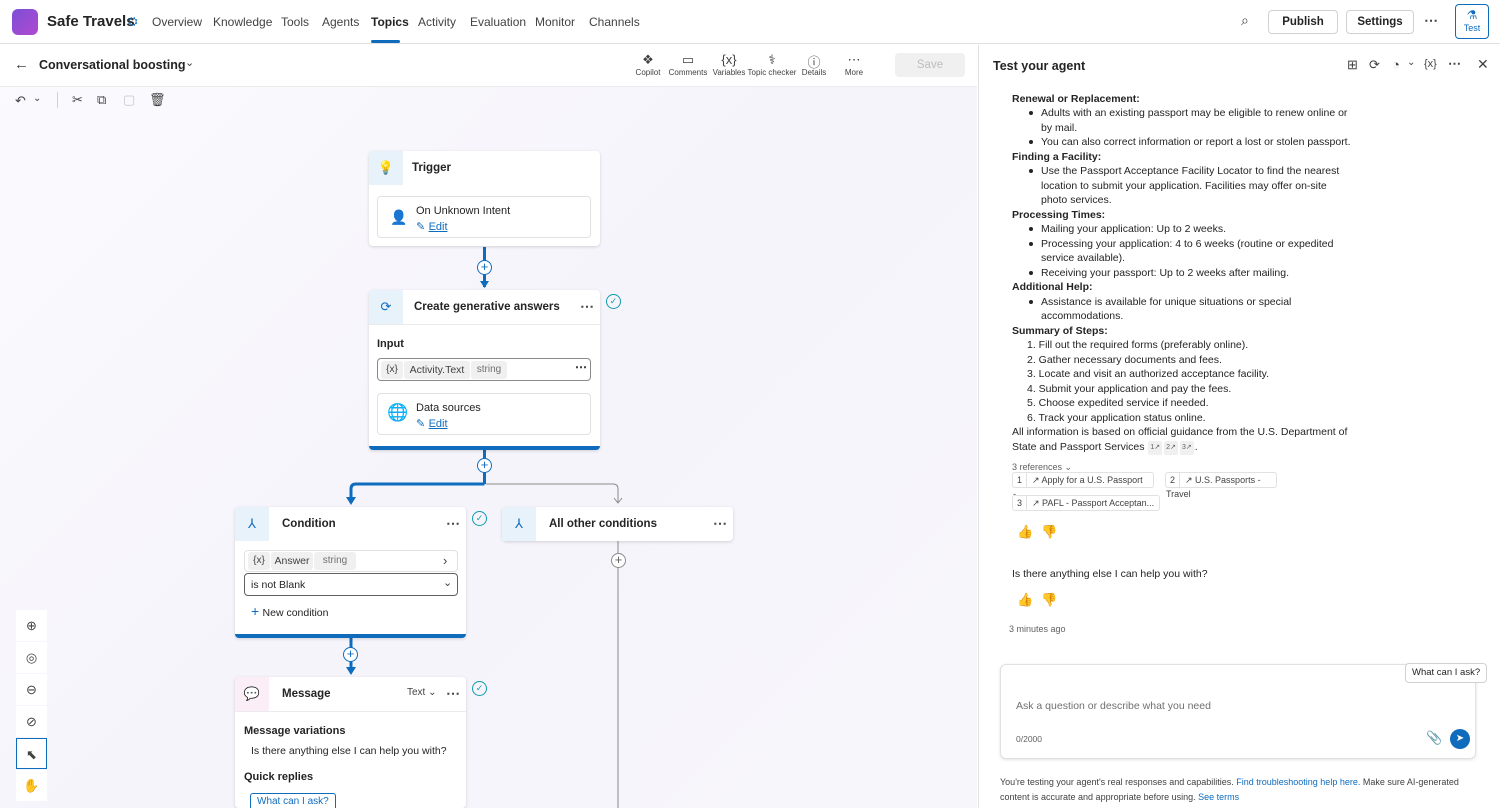  What do you see at coordinates (448, 408) in the screenshot?
I see `data-sources-label: Data sources` at bounding box center [448, 408].